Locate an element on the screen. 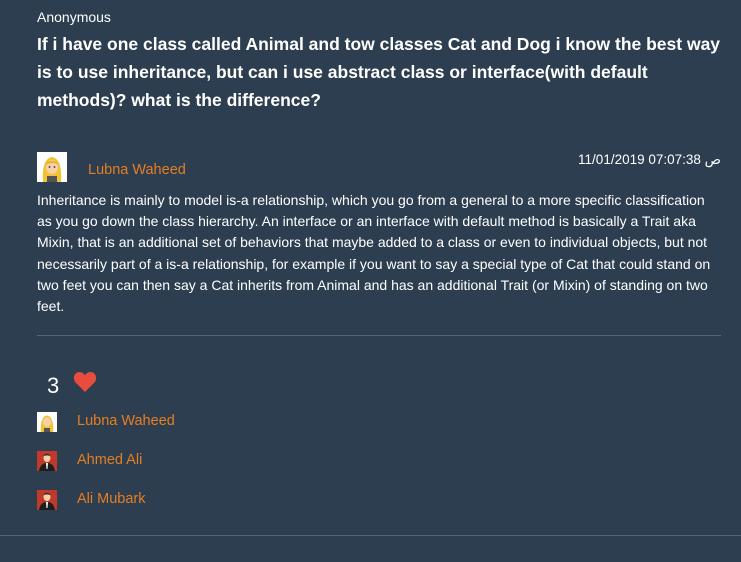  list-item: Ali Mubark is located at coordinates (379, 509).